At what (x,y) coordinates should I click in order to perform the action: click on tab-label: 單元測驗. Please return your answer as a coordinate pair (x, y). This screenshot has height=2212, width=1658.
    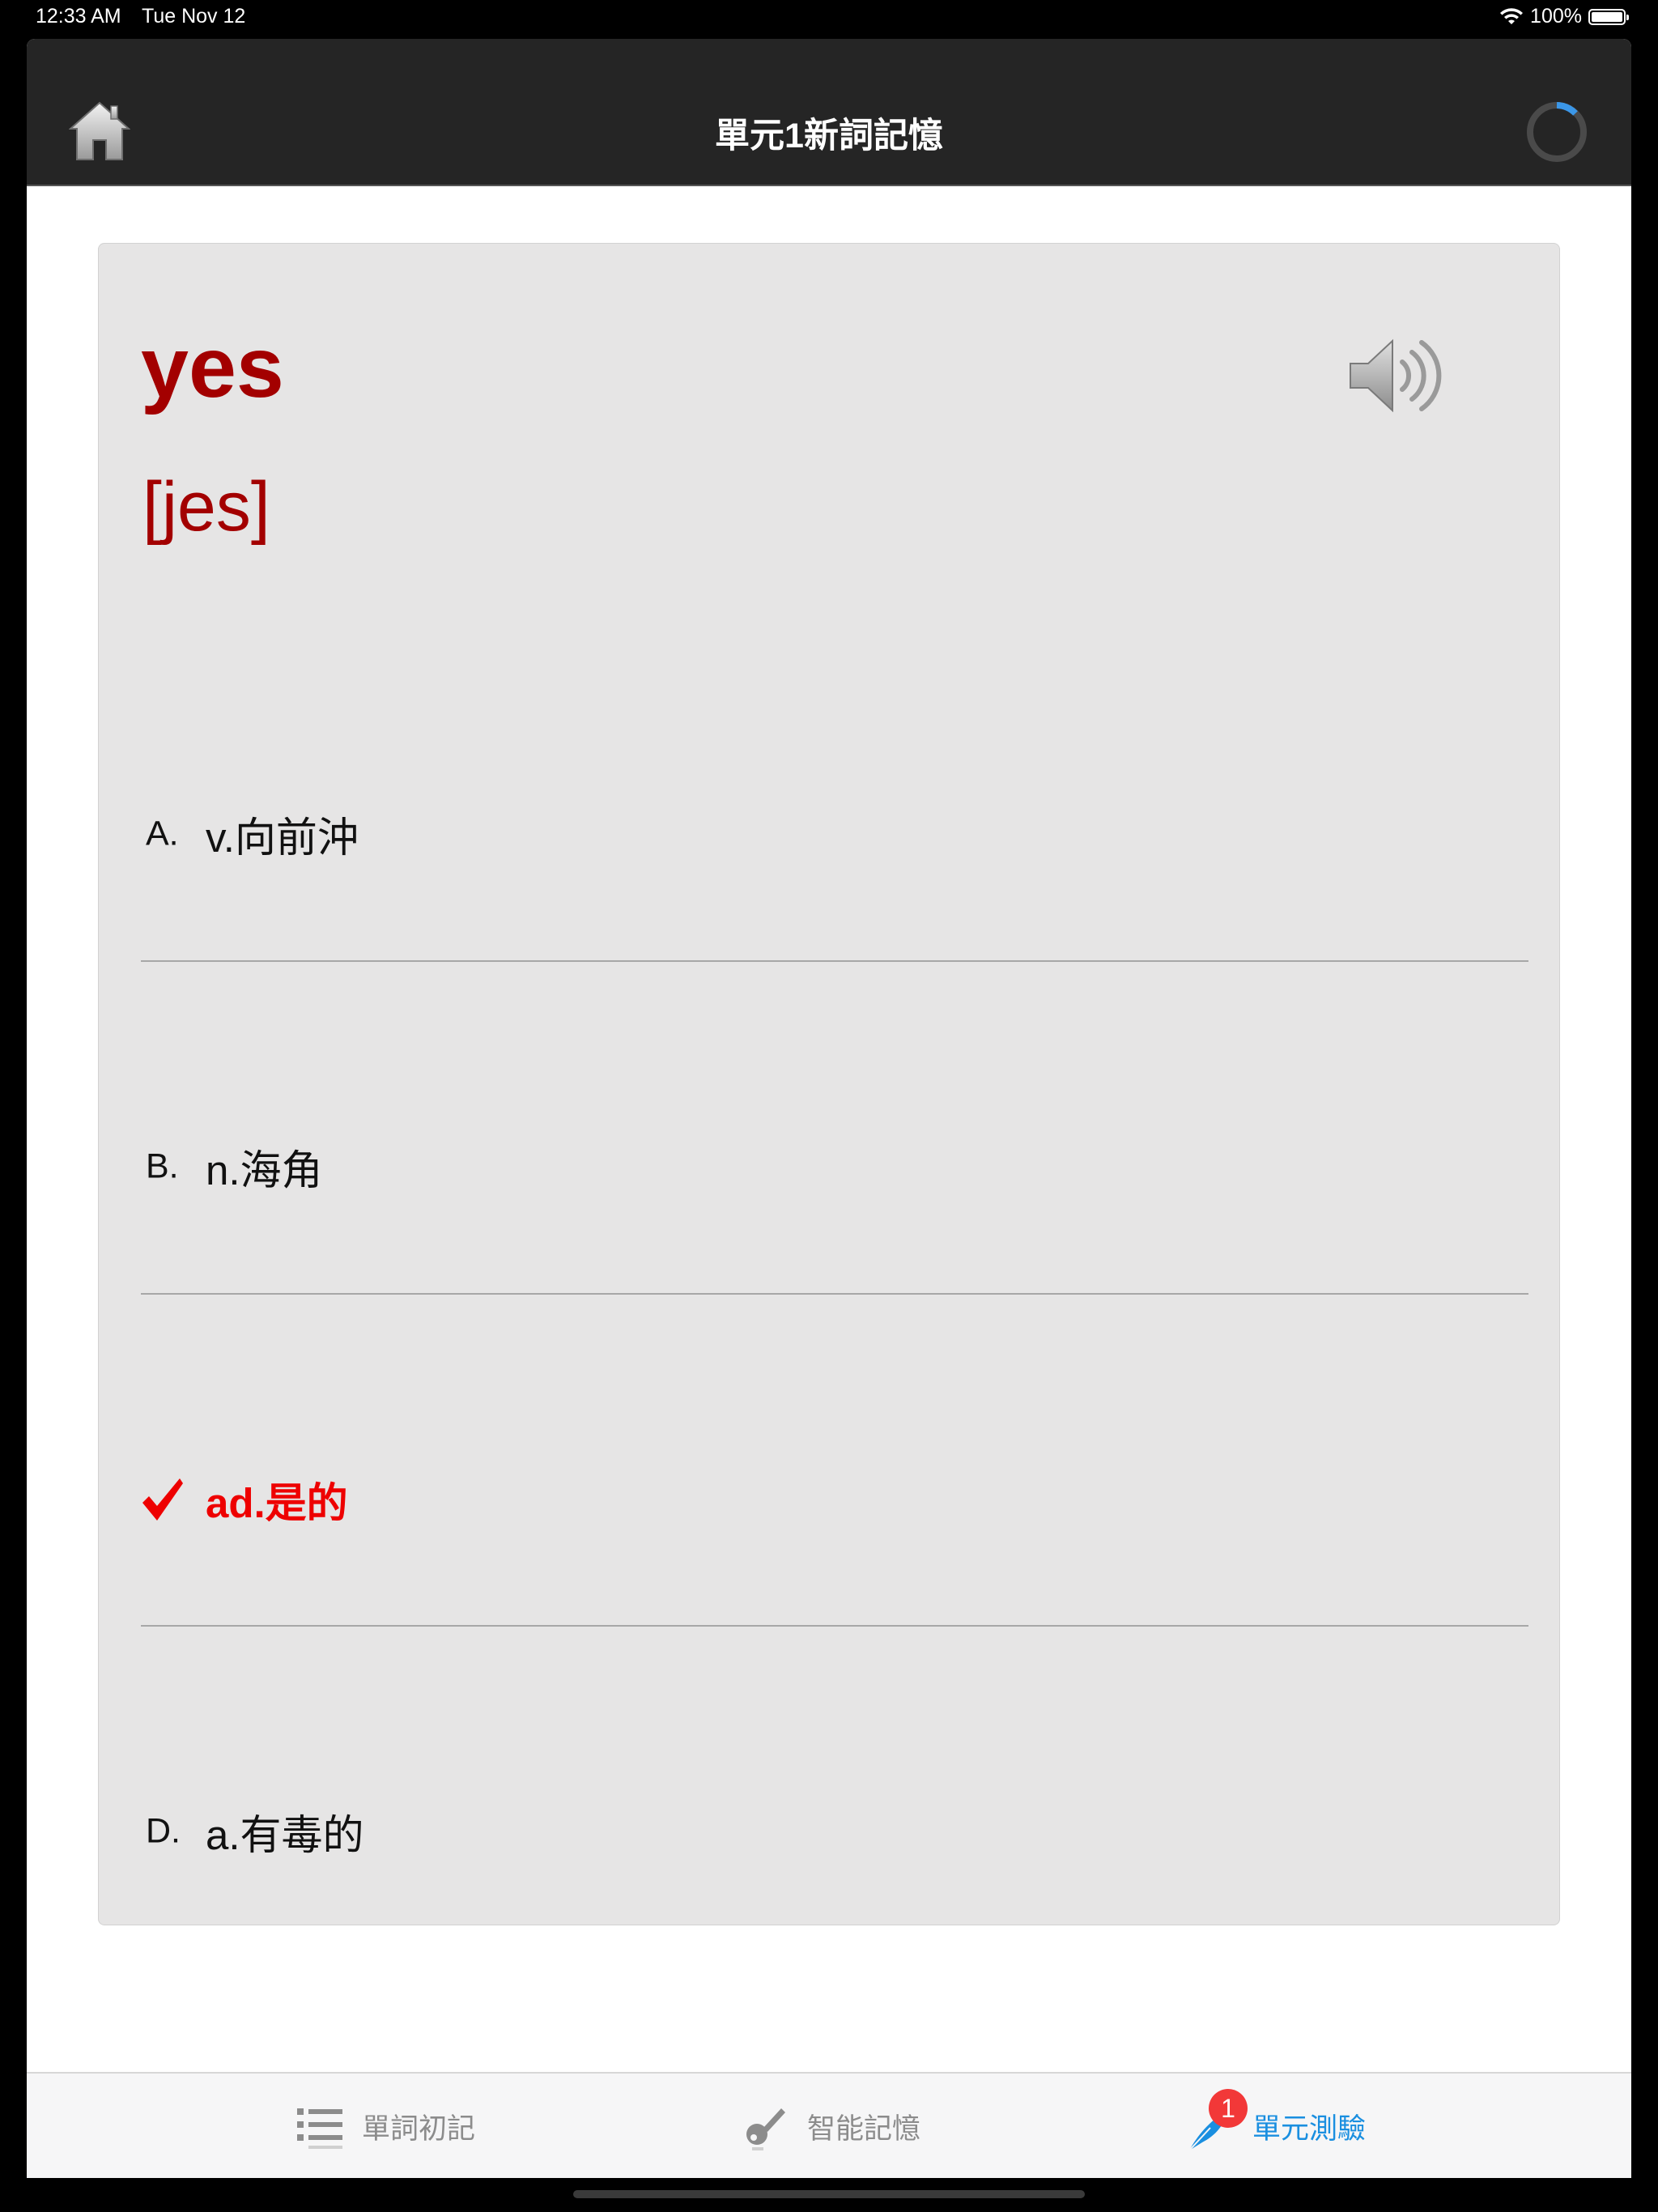
    Looking at the image, I should click on (1309, 2129).